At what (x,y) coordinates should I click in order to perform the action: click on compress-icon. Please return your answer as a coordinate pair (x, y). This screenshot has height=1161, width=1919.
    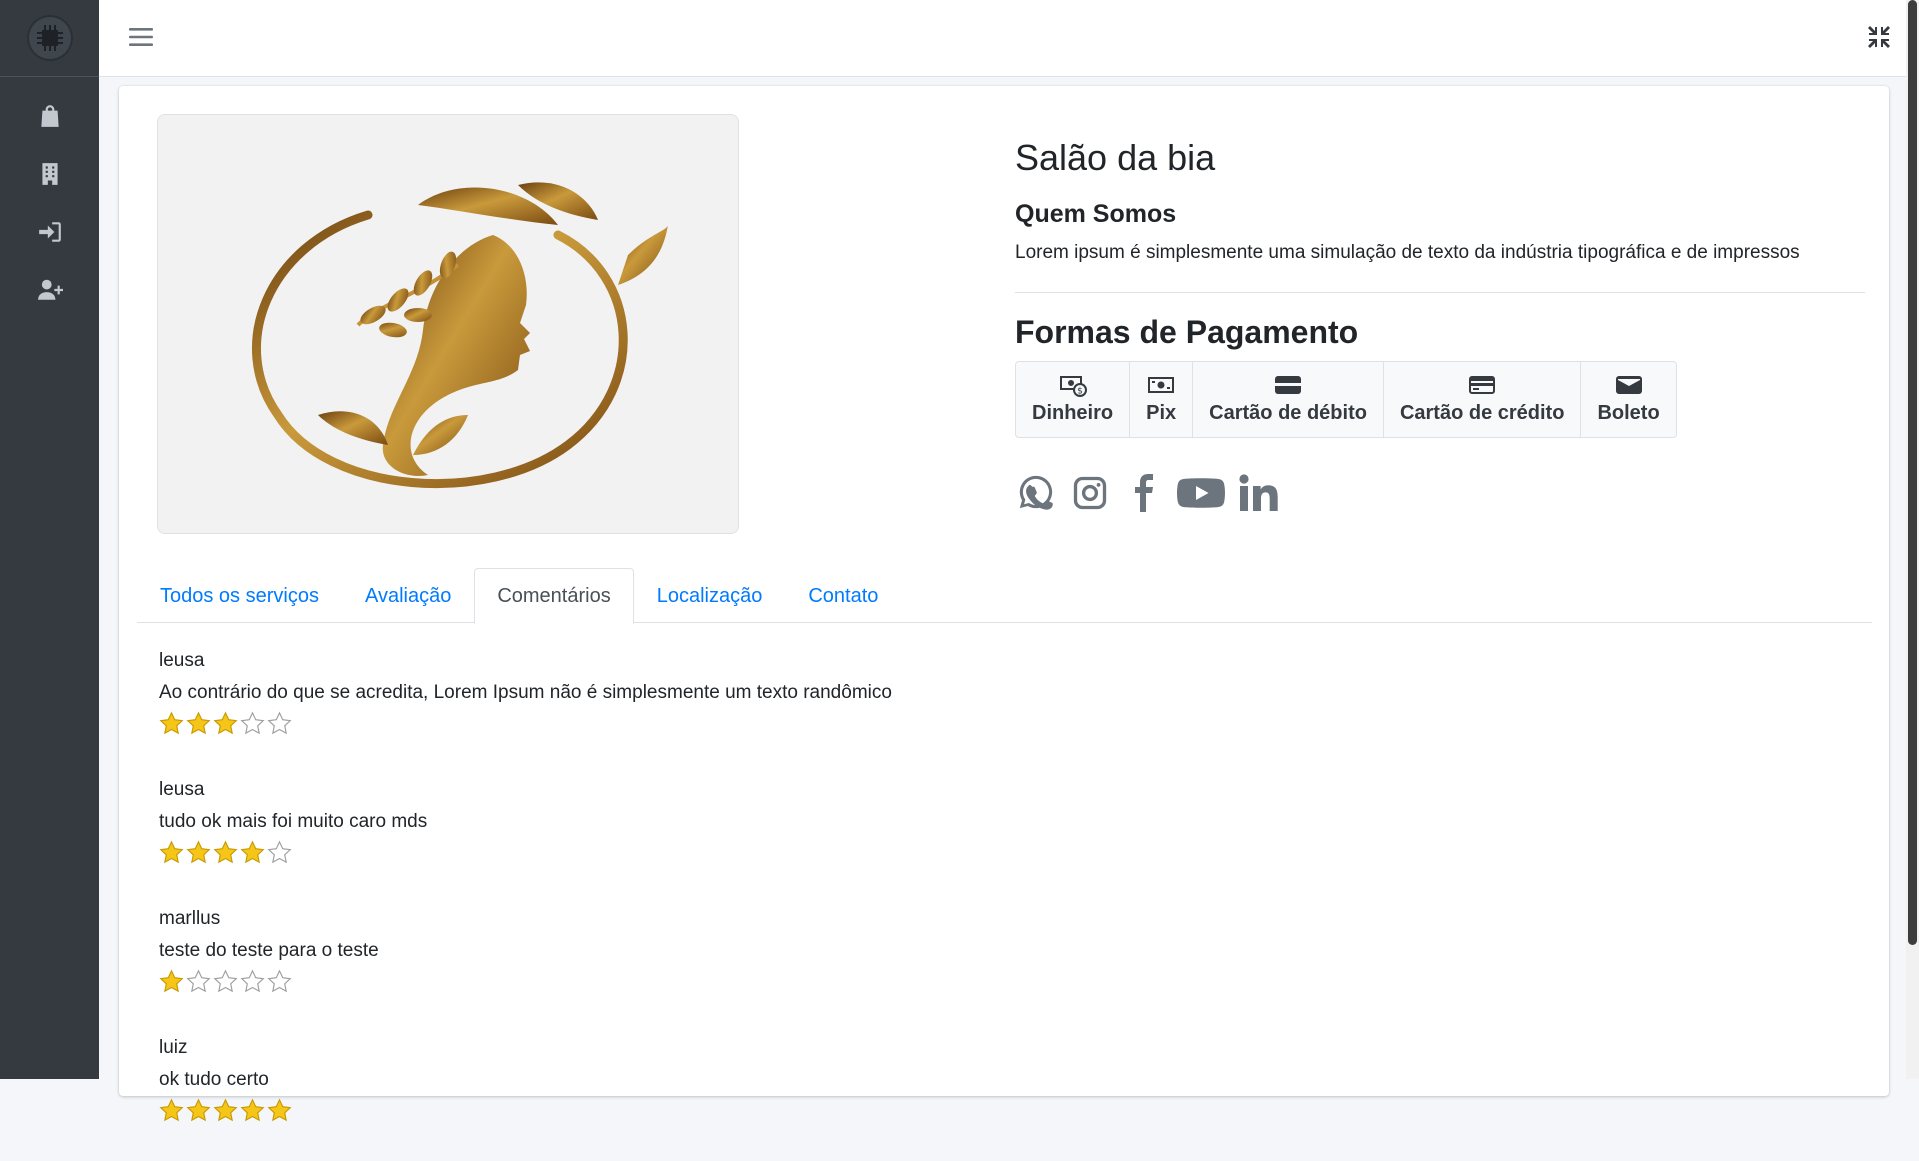
    Looking at the image, I should click on (1879, 37).